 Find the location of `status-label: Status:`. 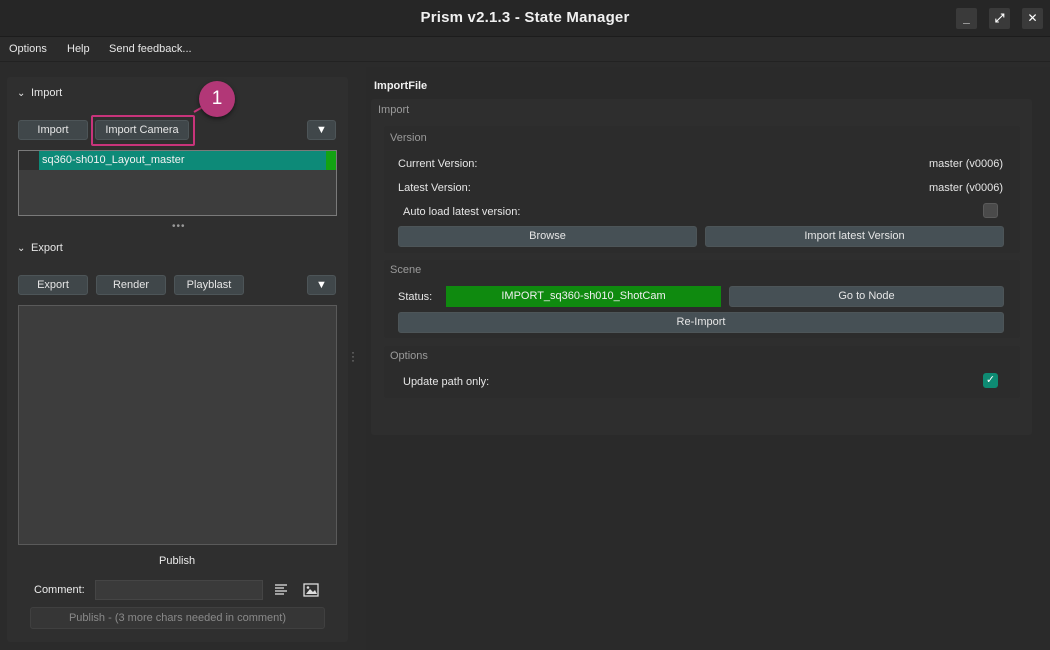

status-label: Status: is located at coordinates (415, 297).